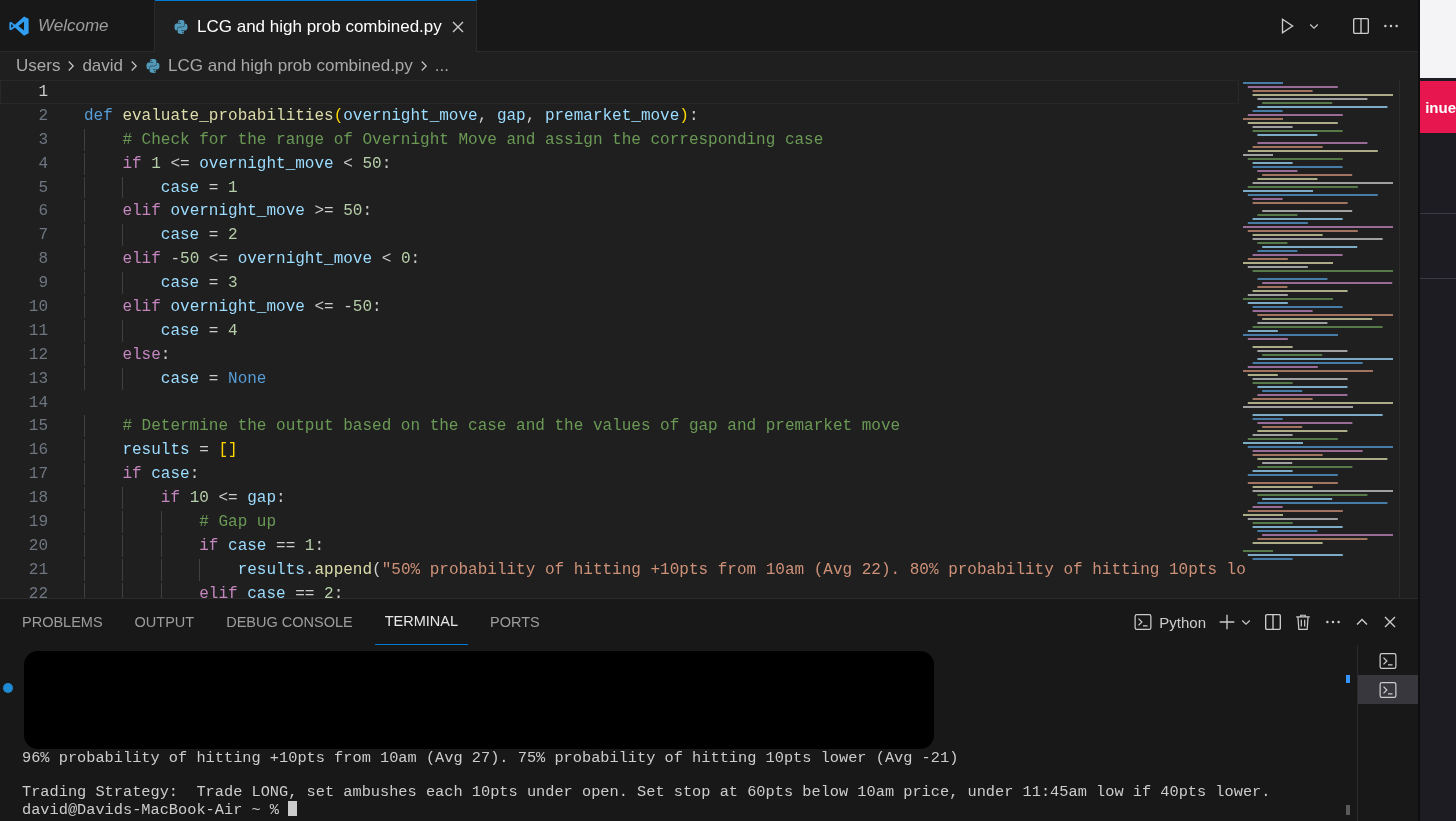 This screenshot has width=1456, height=821. What do you see at coordinates (515, 622) in the screenshot?
I see `panel-tab: PORTS` at bounding box center [515, 622].